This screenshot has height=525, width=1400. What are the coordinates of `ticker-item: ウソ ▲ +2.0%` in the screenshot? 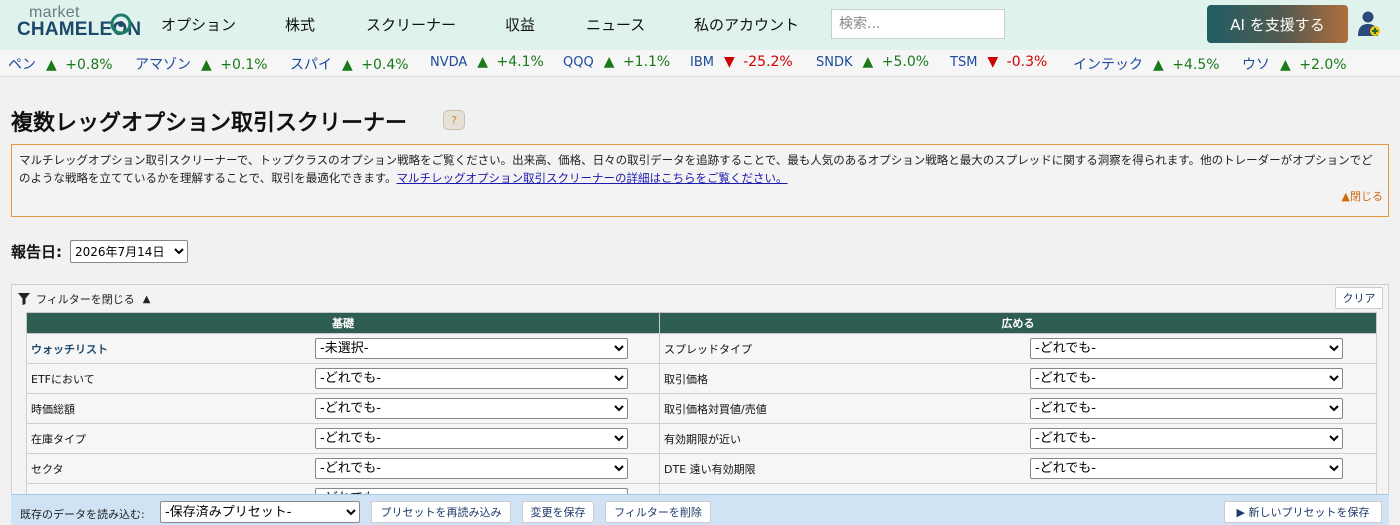 It's located at (1294, 64).